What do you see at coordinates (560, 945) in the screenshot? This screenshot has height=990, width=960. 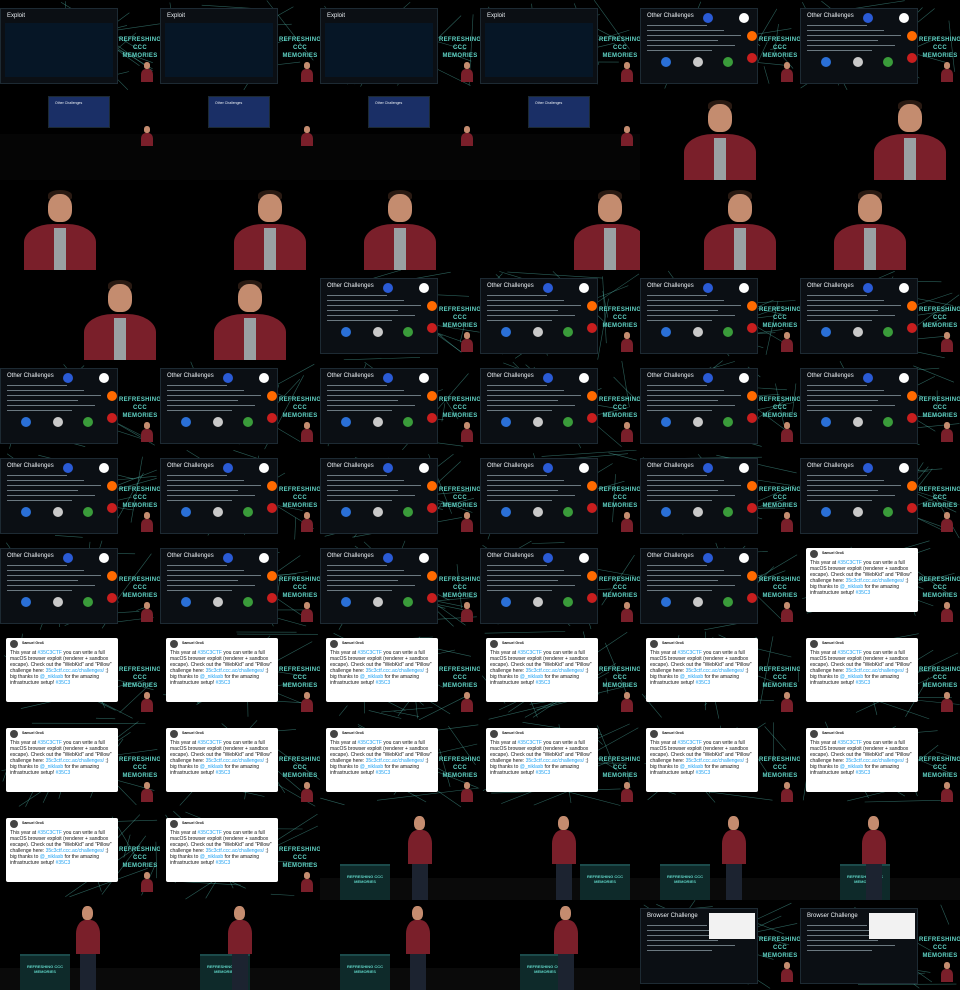 I see `video-frame-stage: REFRESHING CCC MEMORIES` at bounding box center [560, 945].